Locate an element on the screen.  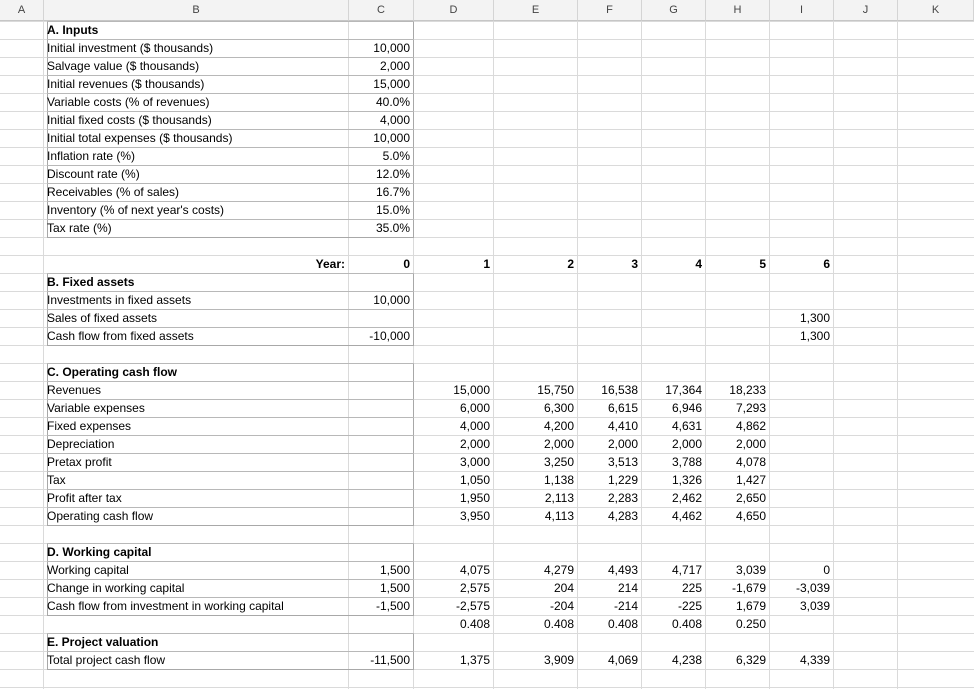
value-cell: 4,069 is located at coordinates (610, 660).